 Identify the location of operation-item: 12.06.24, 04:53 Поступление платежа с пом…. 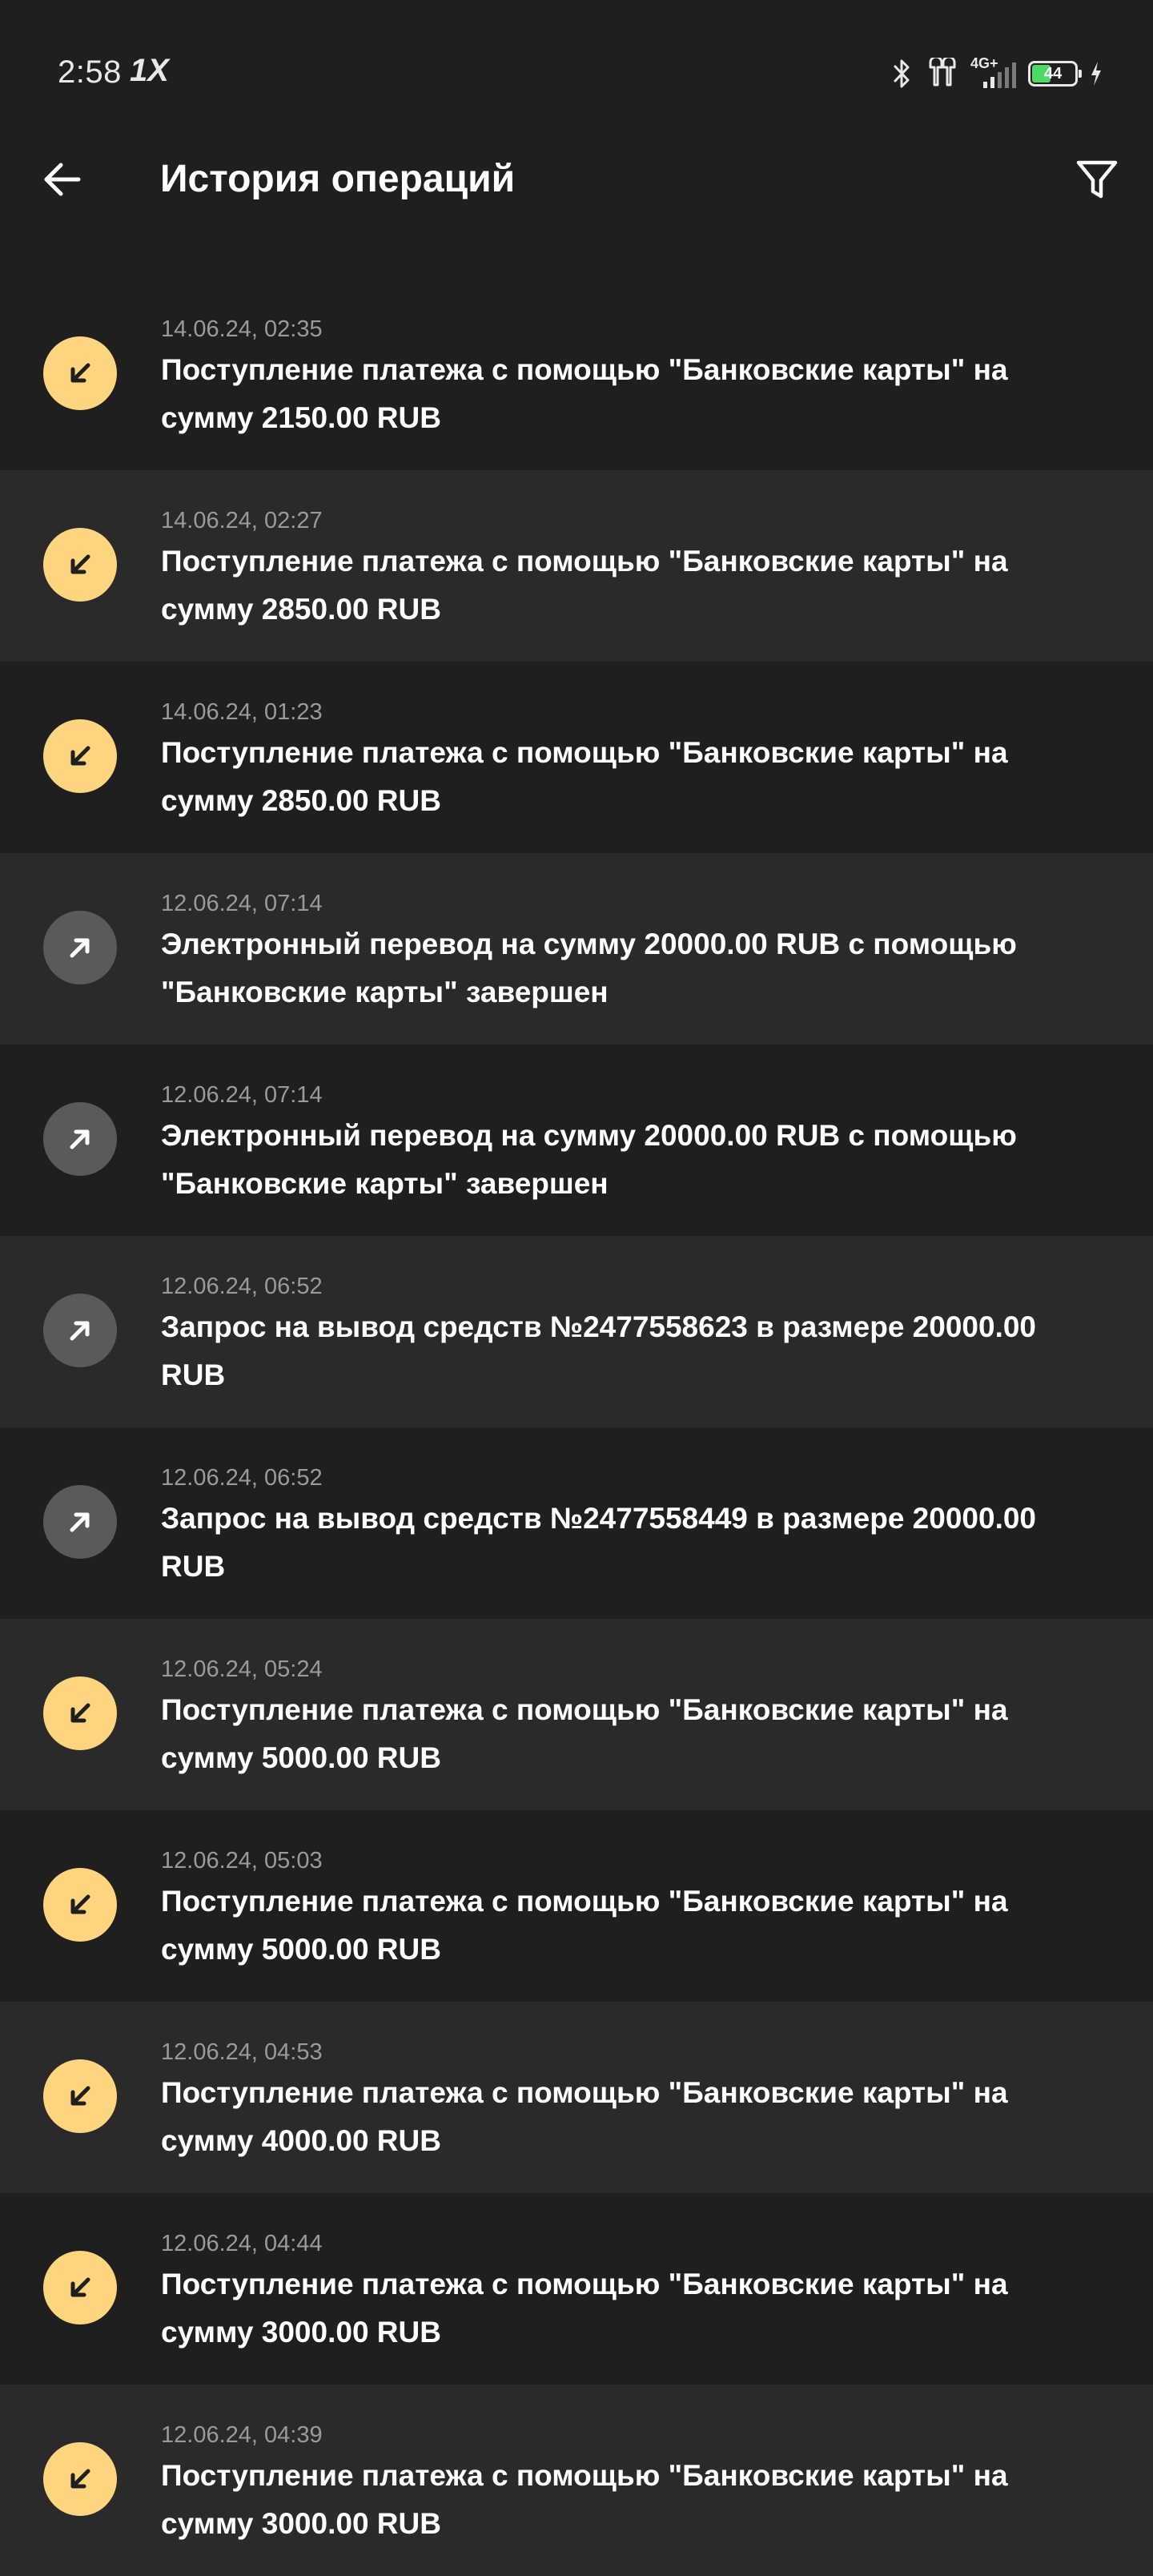
(576, 2097).